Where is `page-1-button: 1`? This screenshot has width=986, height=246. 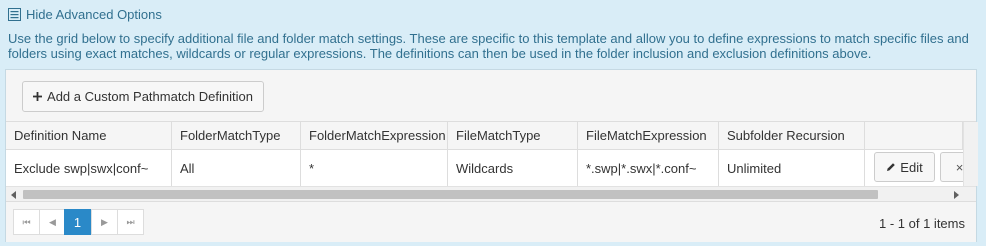 page-1-button: 1 is located at coordinates (77, 222).